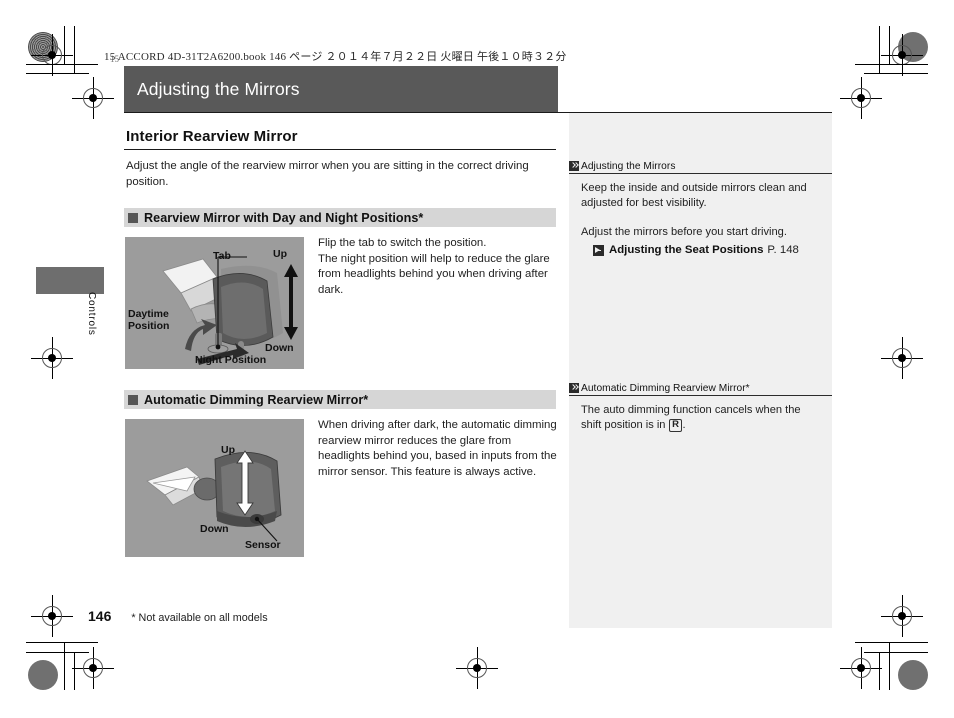 This screenshot has width=954, height=718. Describe the element at coordinates (861, 668) in the screenshot. I see `registration-mark-bottom-right-b` at that location.